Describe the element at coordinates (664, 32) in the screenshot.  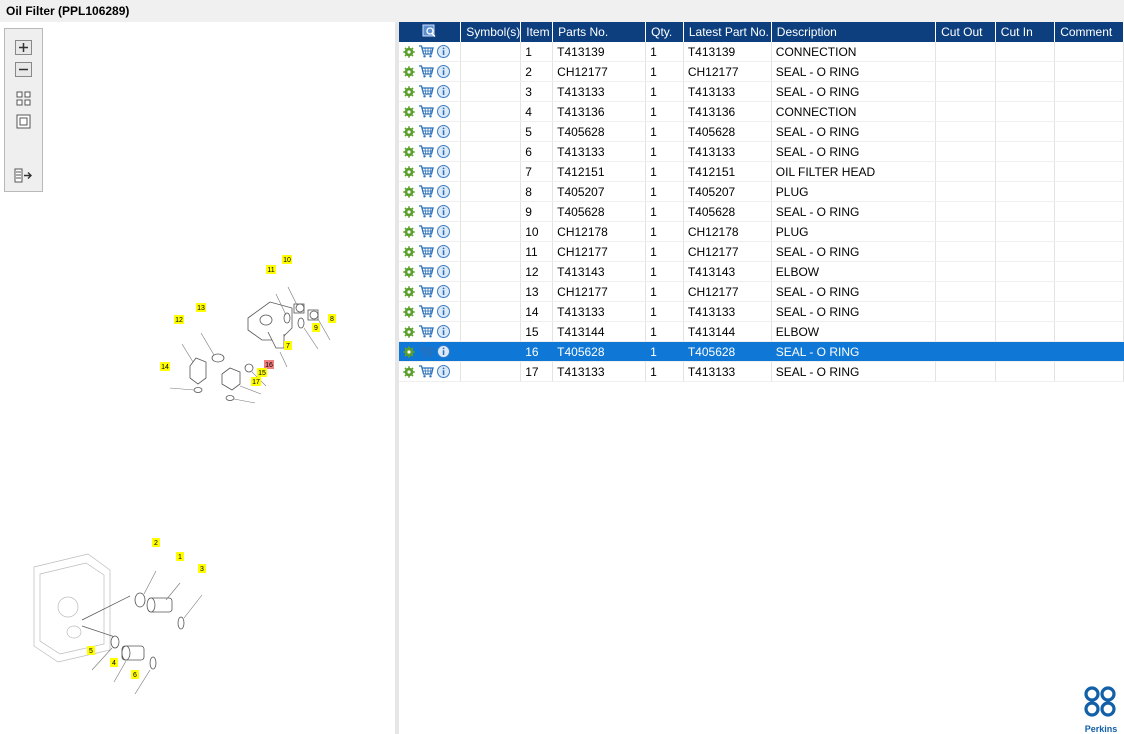
I see `column-header-qty: Qty.` at that location.